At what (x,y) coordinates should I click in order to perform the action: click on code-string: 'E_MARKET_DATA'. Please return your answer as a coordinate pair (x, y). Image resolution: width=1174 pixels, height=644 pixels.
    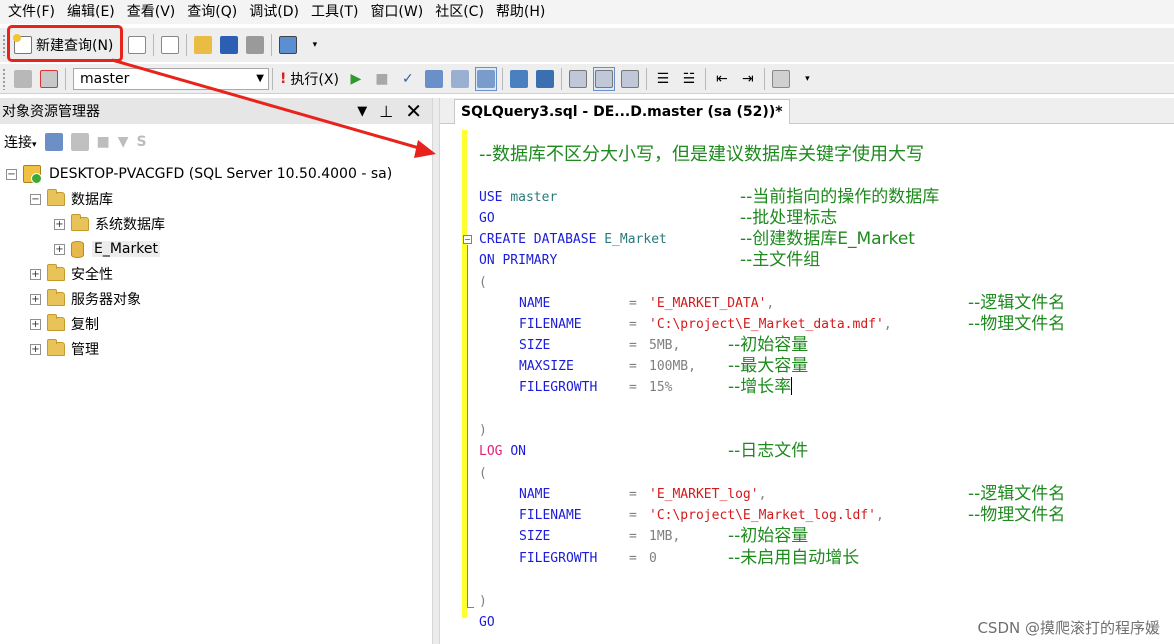
    Looking at the image, I should click on (708, 303).